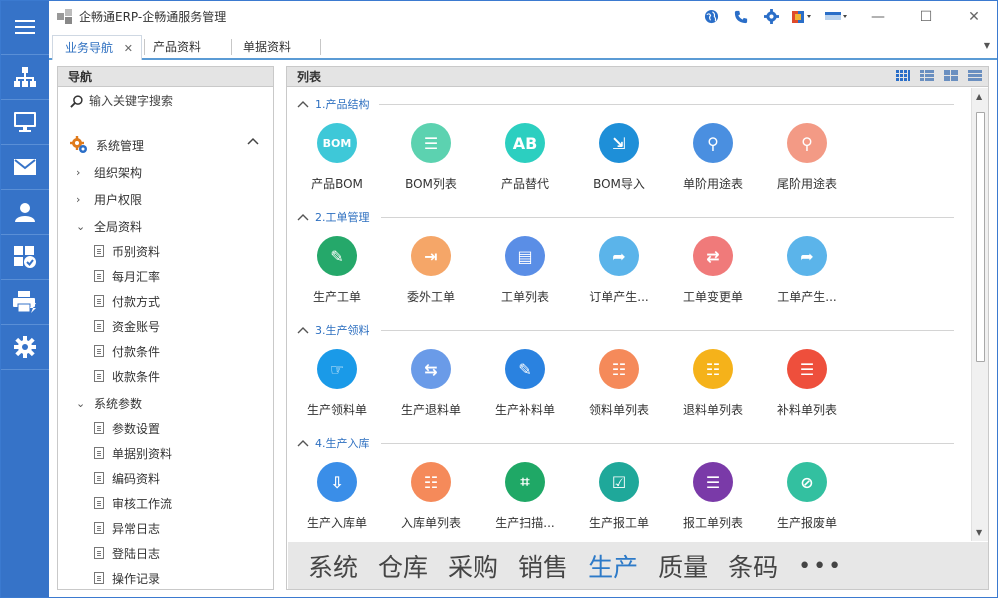 The width and height of the screenshot is (998, 598). Describe the element at coordinates (133, 503) in the screenshot. I see `tree-leaf-approval-workflow: 审核工作流` at that location.